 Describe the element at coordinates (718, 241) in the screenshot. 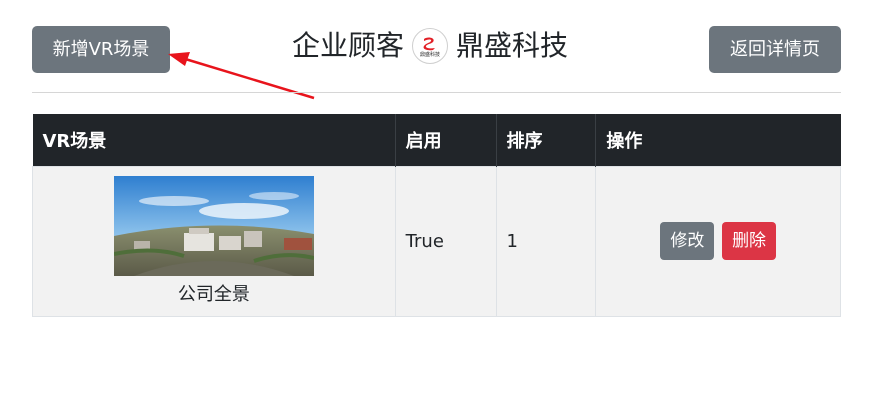

I see `actions-cell: 修改 删除` at that location.